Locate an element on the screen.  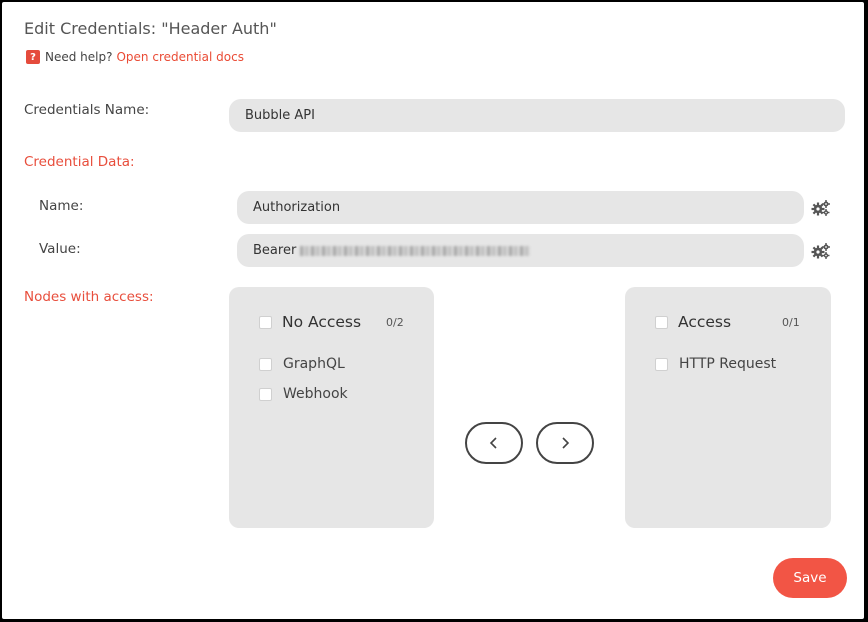
chevron-right-icon is located at coordinates (566, 443).